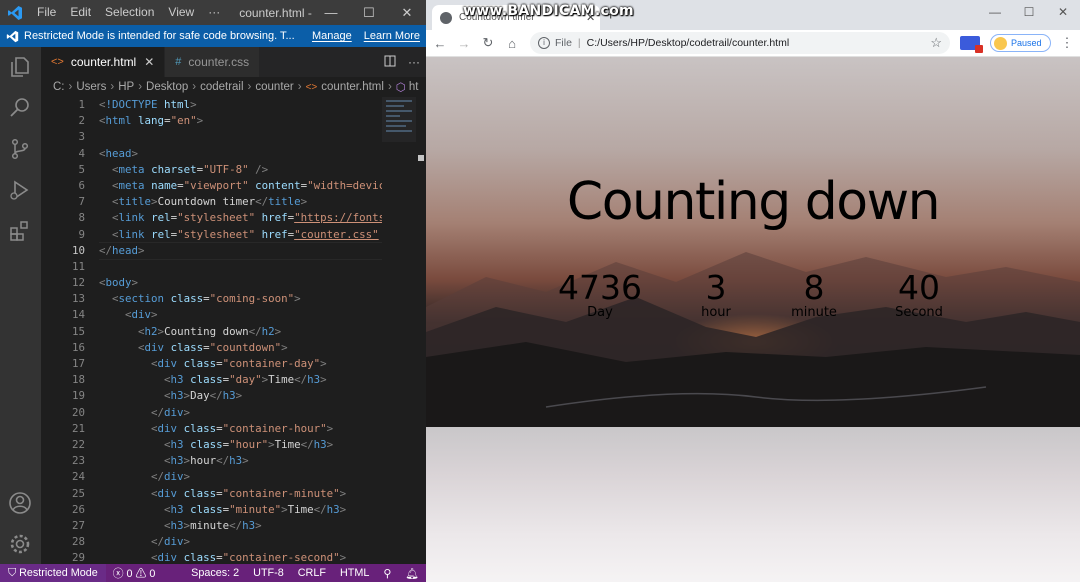  I want to click on menu-edit: Edit, so click(80, 12).